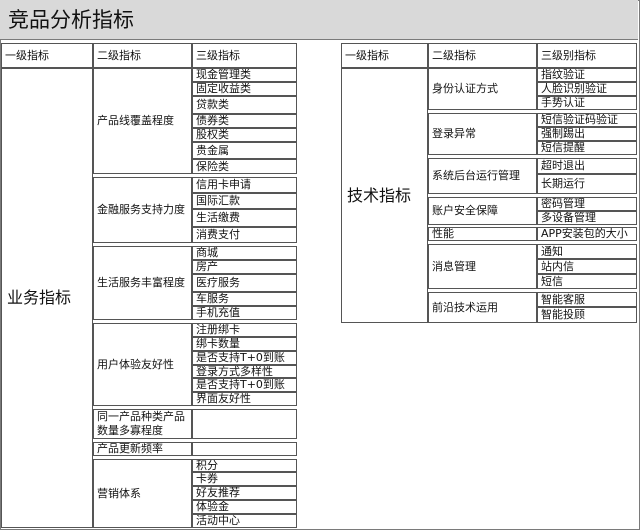 This screenshot has height=530, width=640. Describe the element at coordinates (244, 253) in the screenshot. I see `business-level3-cell: 商城` at that location.